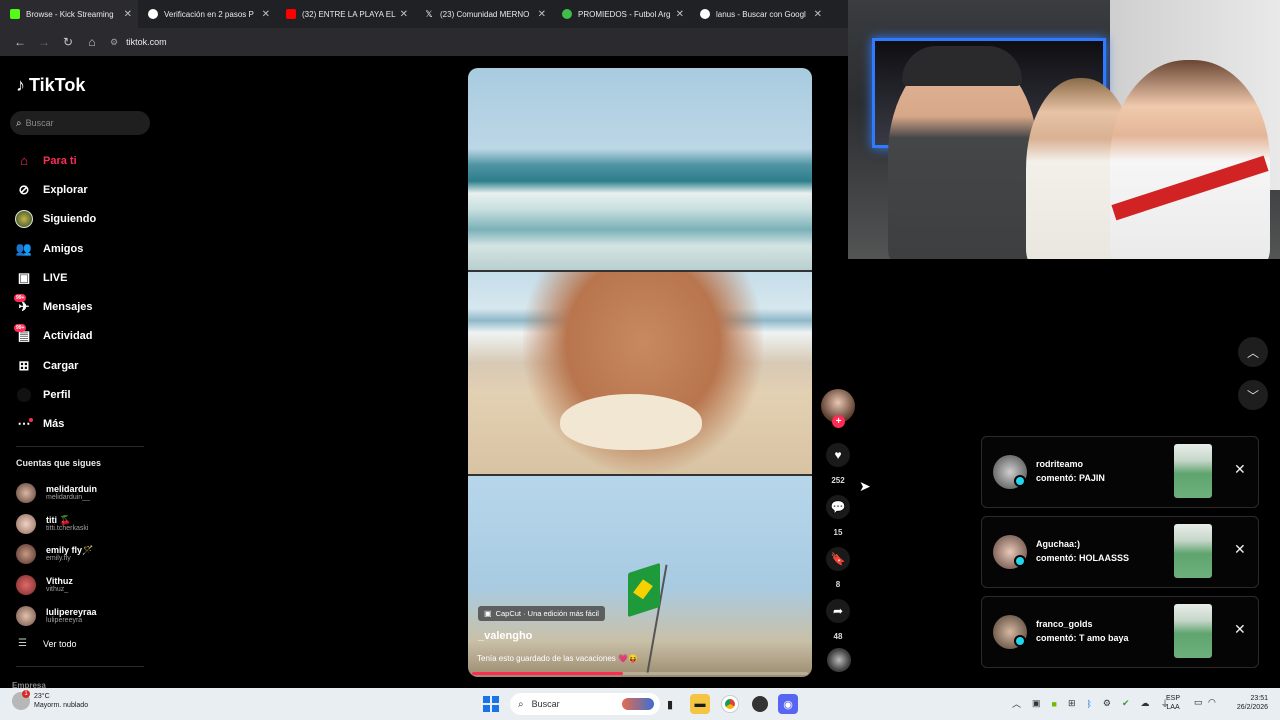 The height and width of the screenshot is (720, 1280). What do you see at coordinates (24, 395) in the screenshot?
I see `profile-icon` at bounding box center [24, 395].